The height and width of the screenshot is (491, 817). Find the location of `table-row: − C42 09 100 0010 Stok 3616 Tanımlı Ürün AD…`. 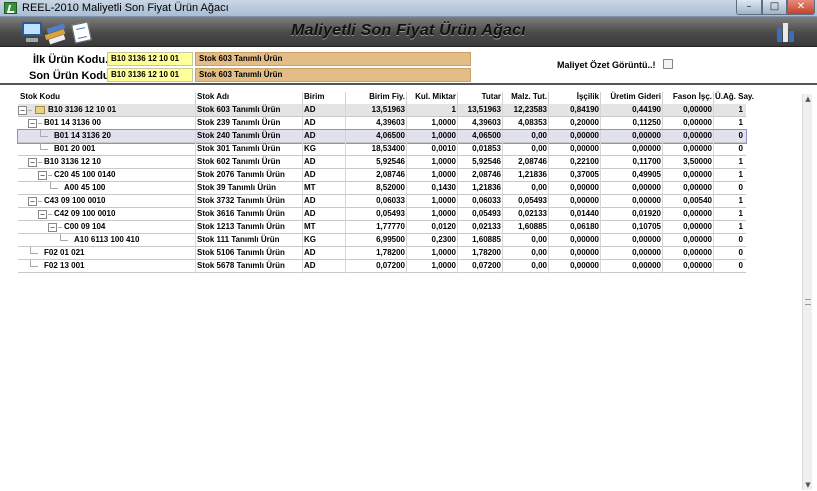

table-row: − C42 09 100 0010 Stok 3616 Tanımlı Ürün AD… is located at coordinates (382, 214).